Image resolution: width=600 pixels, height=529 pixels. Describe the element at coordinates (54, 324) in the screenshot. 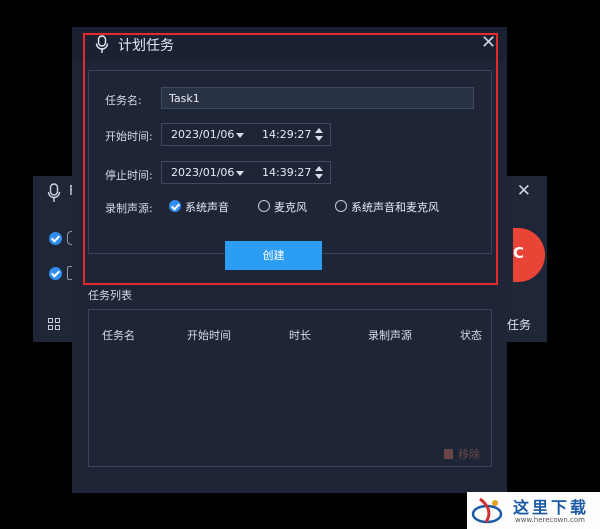

I see `grid-icon` at that location.